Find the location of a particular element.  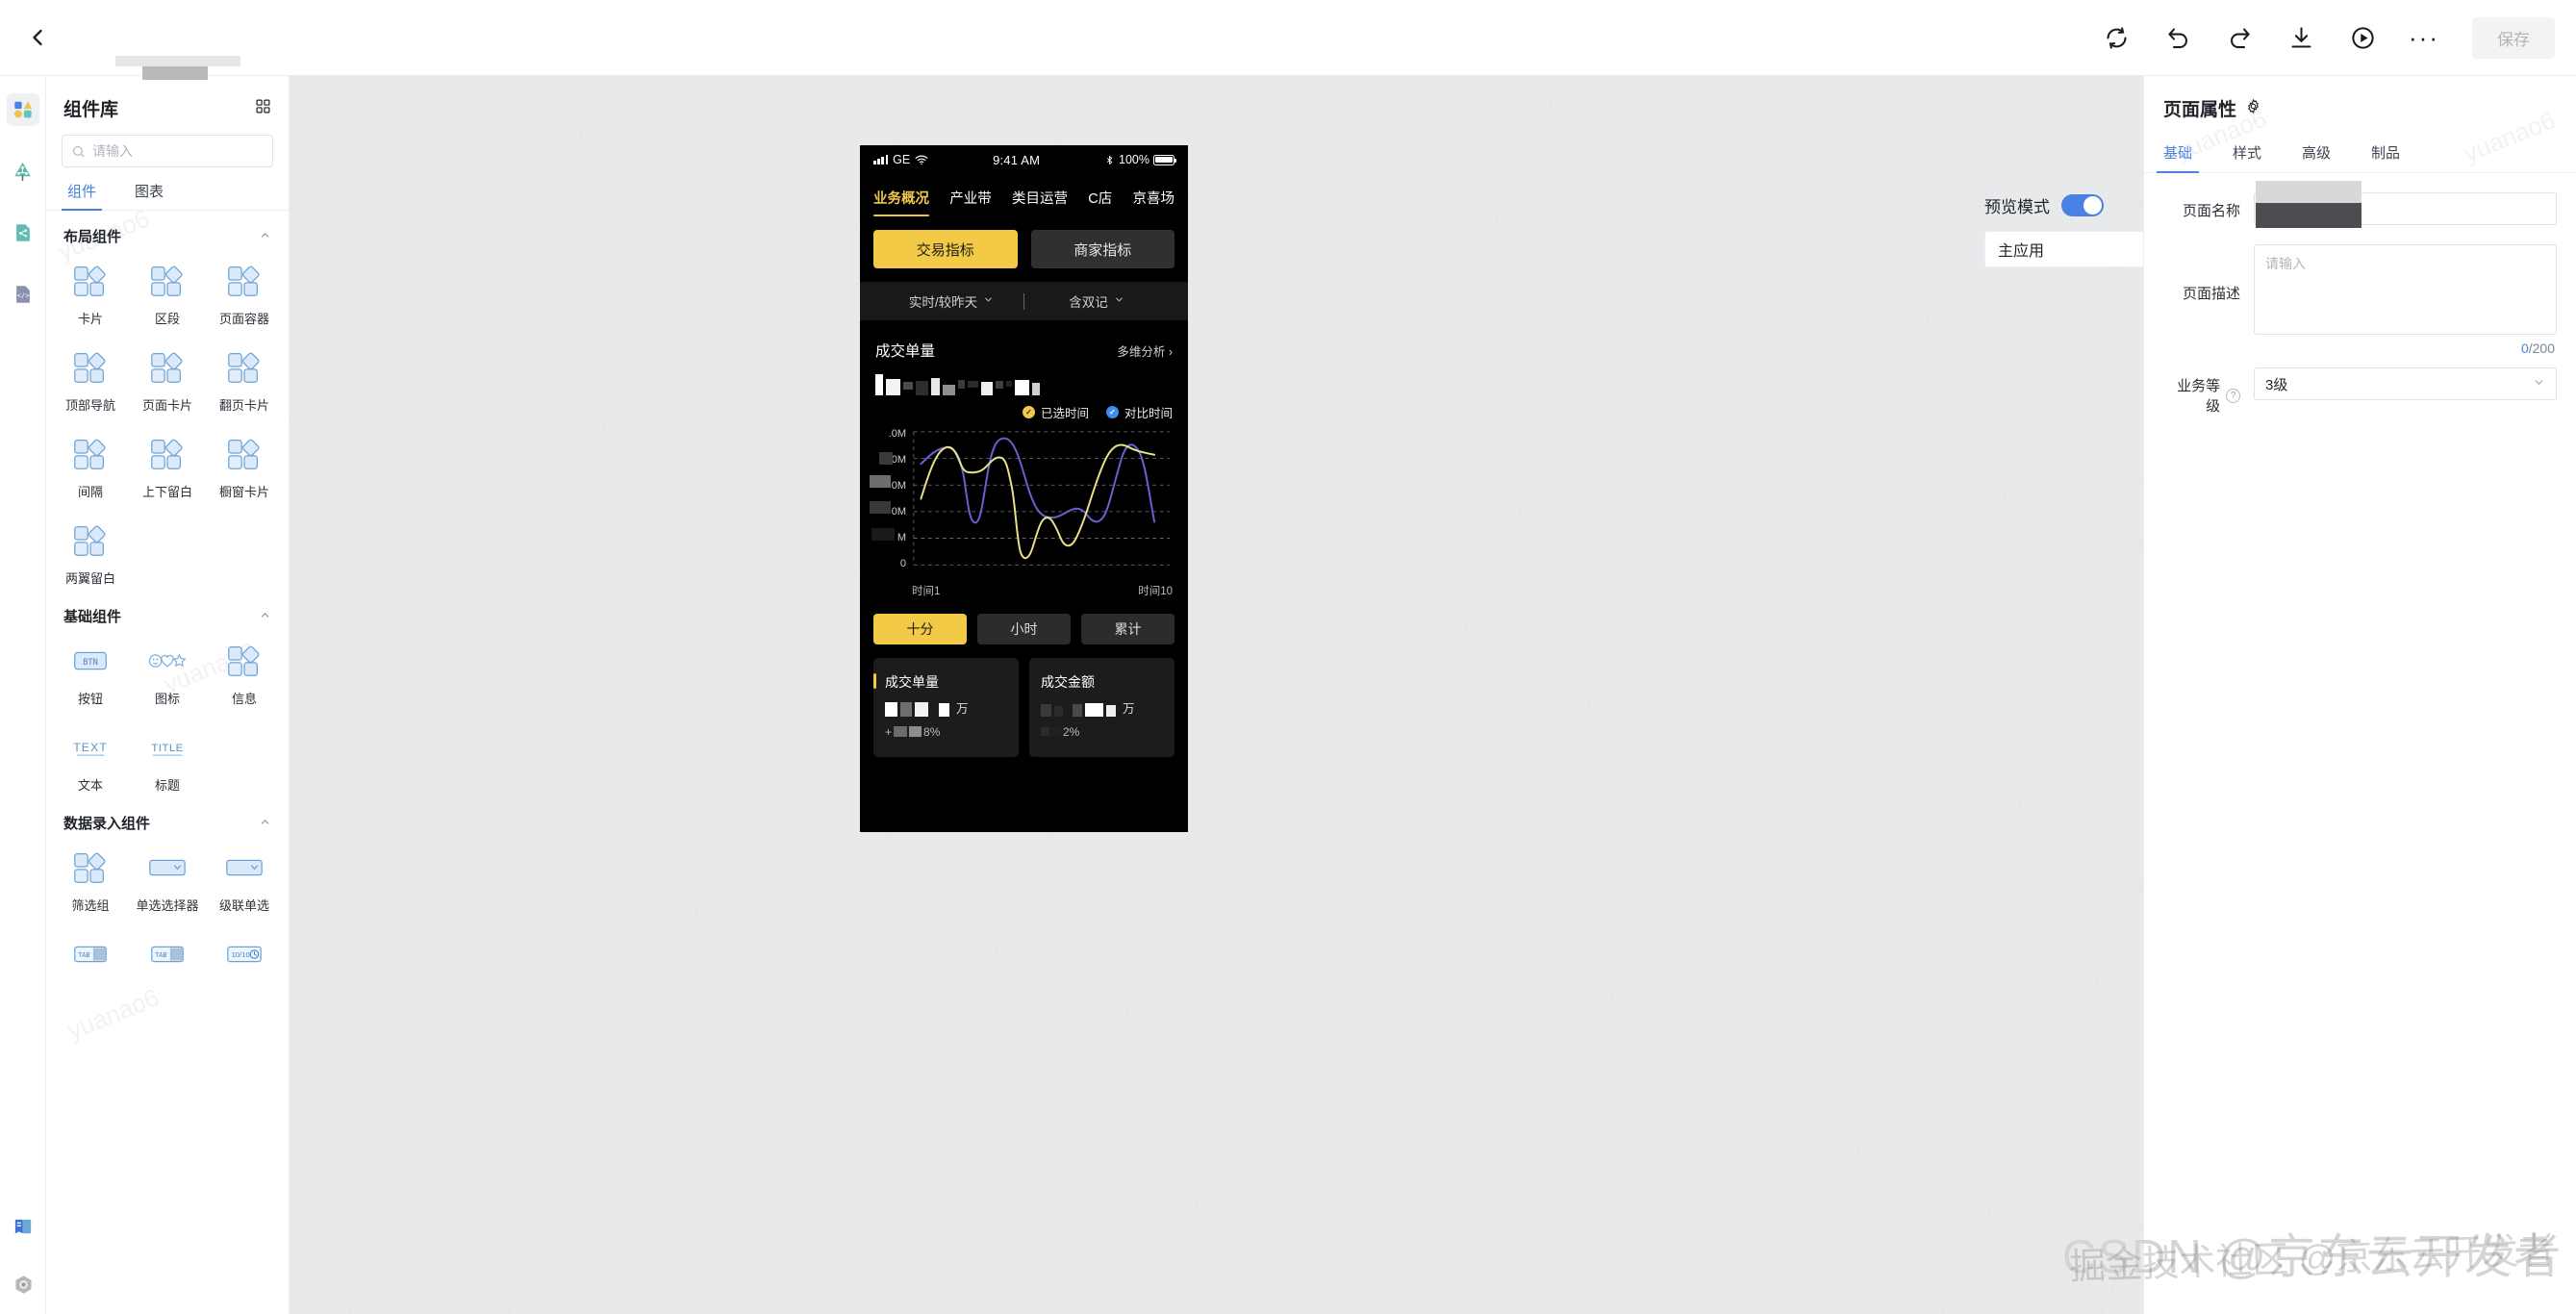

component-icon: 图标 is located at coordinates (167, 675).